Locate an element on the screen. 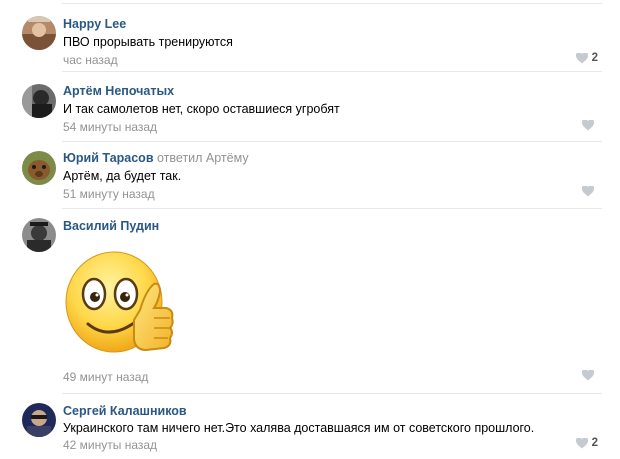 This screenshot has width=620, height=459. comment-author: Василий Пудин is located at coordinates (111, 226).